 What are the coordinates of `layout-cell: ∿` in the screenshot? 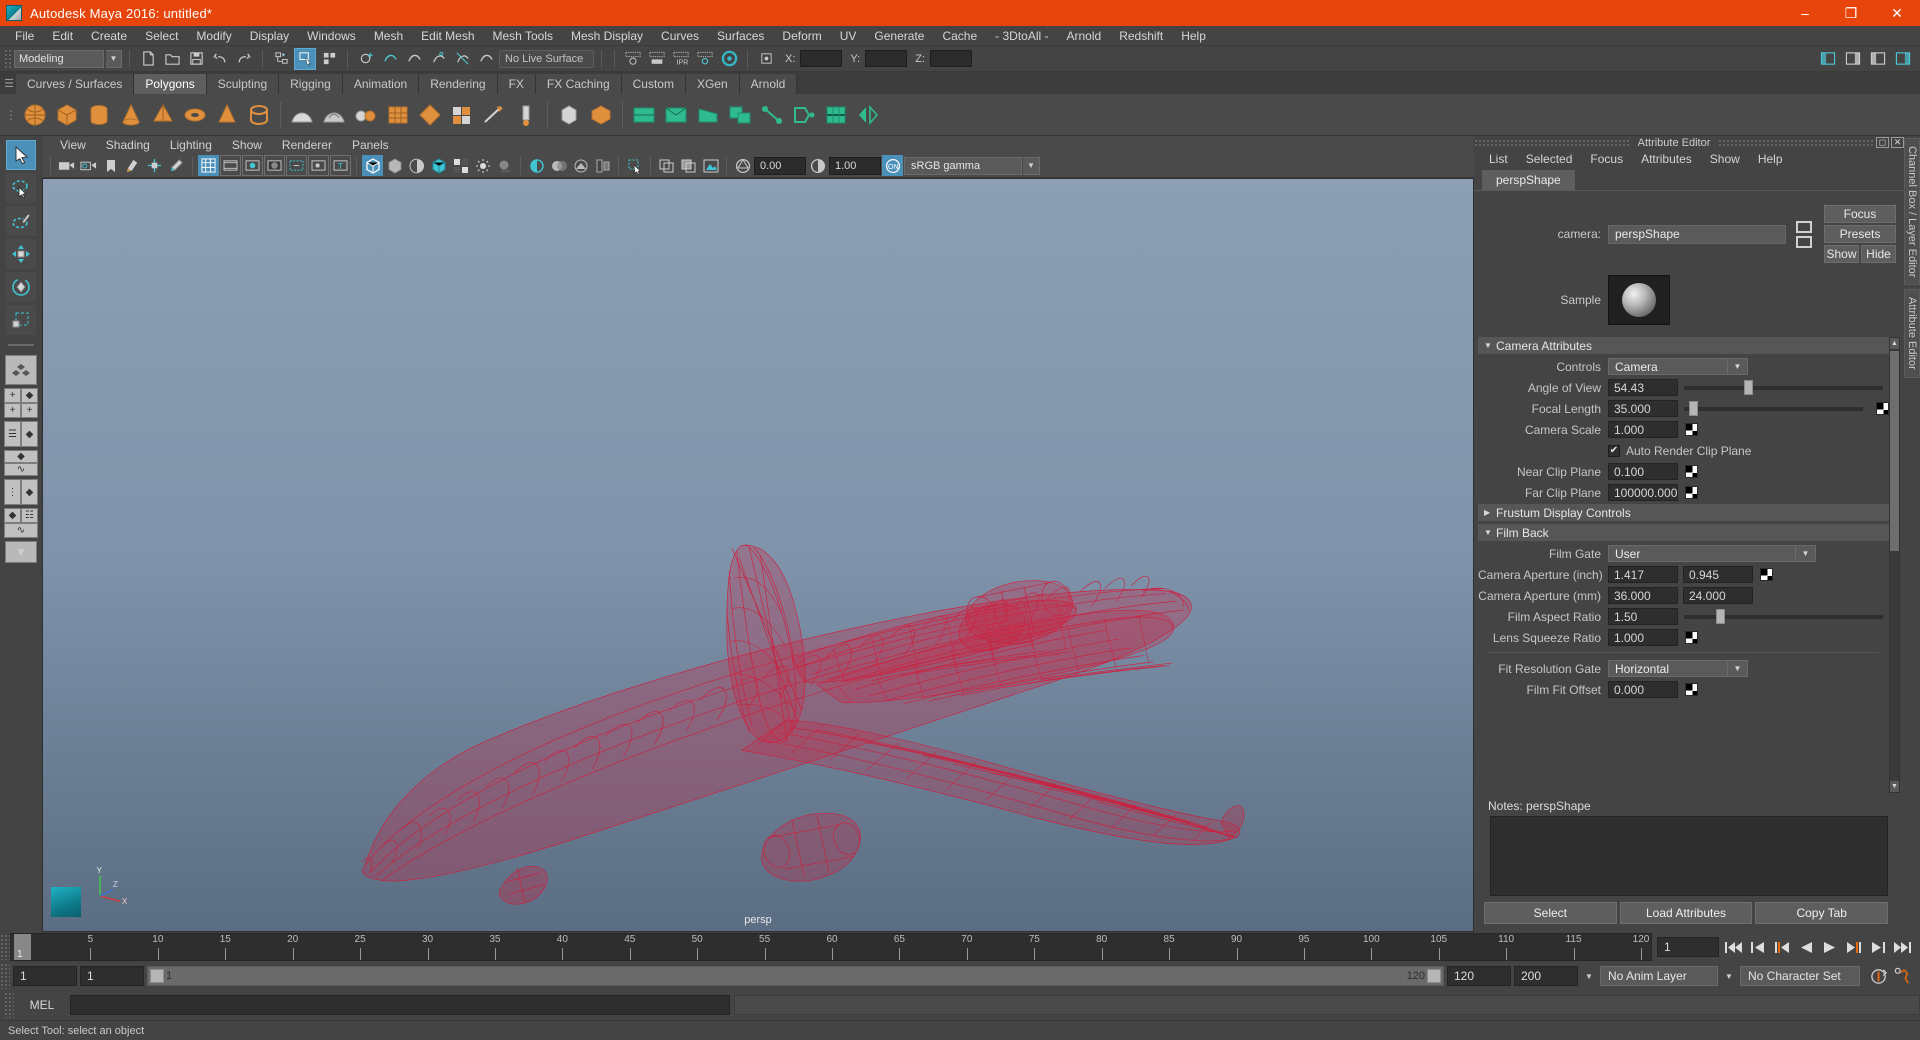 It's located at (21, 530).